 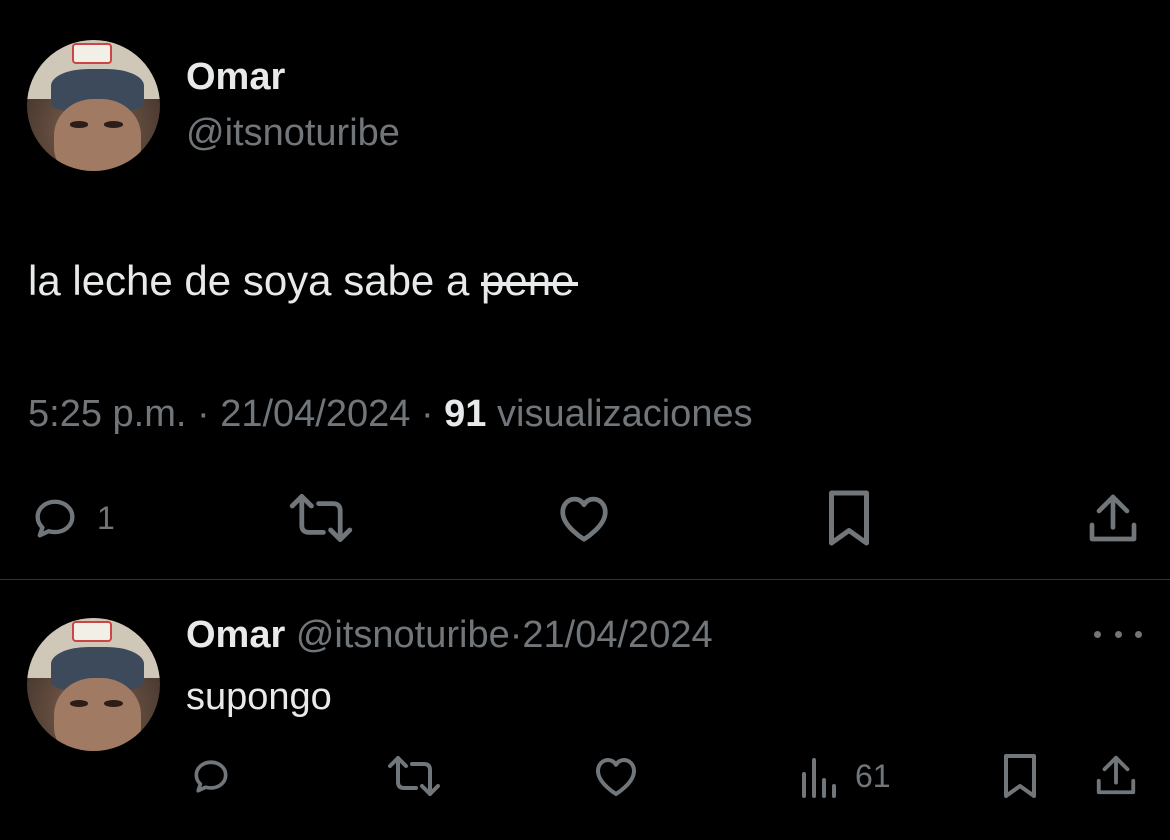 I want to click on avatar, so click(x=93, y=105).